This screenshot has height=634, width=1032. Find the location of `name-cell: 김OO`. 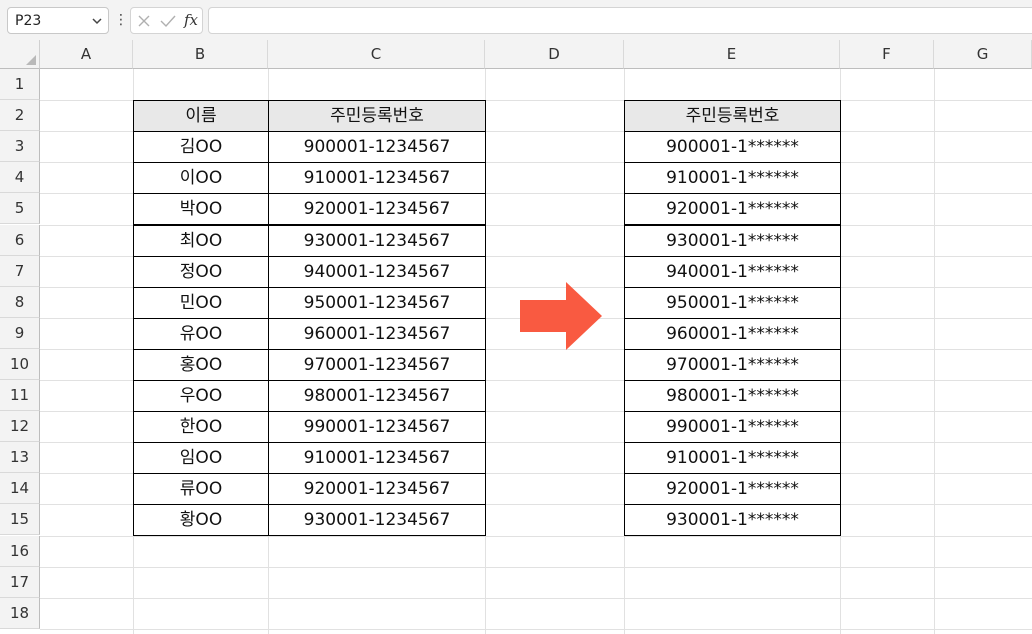

name-cell: 김OO is located at coordinates (201, 147).